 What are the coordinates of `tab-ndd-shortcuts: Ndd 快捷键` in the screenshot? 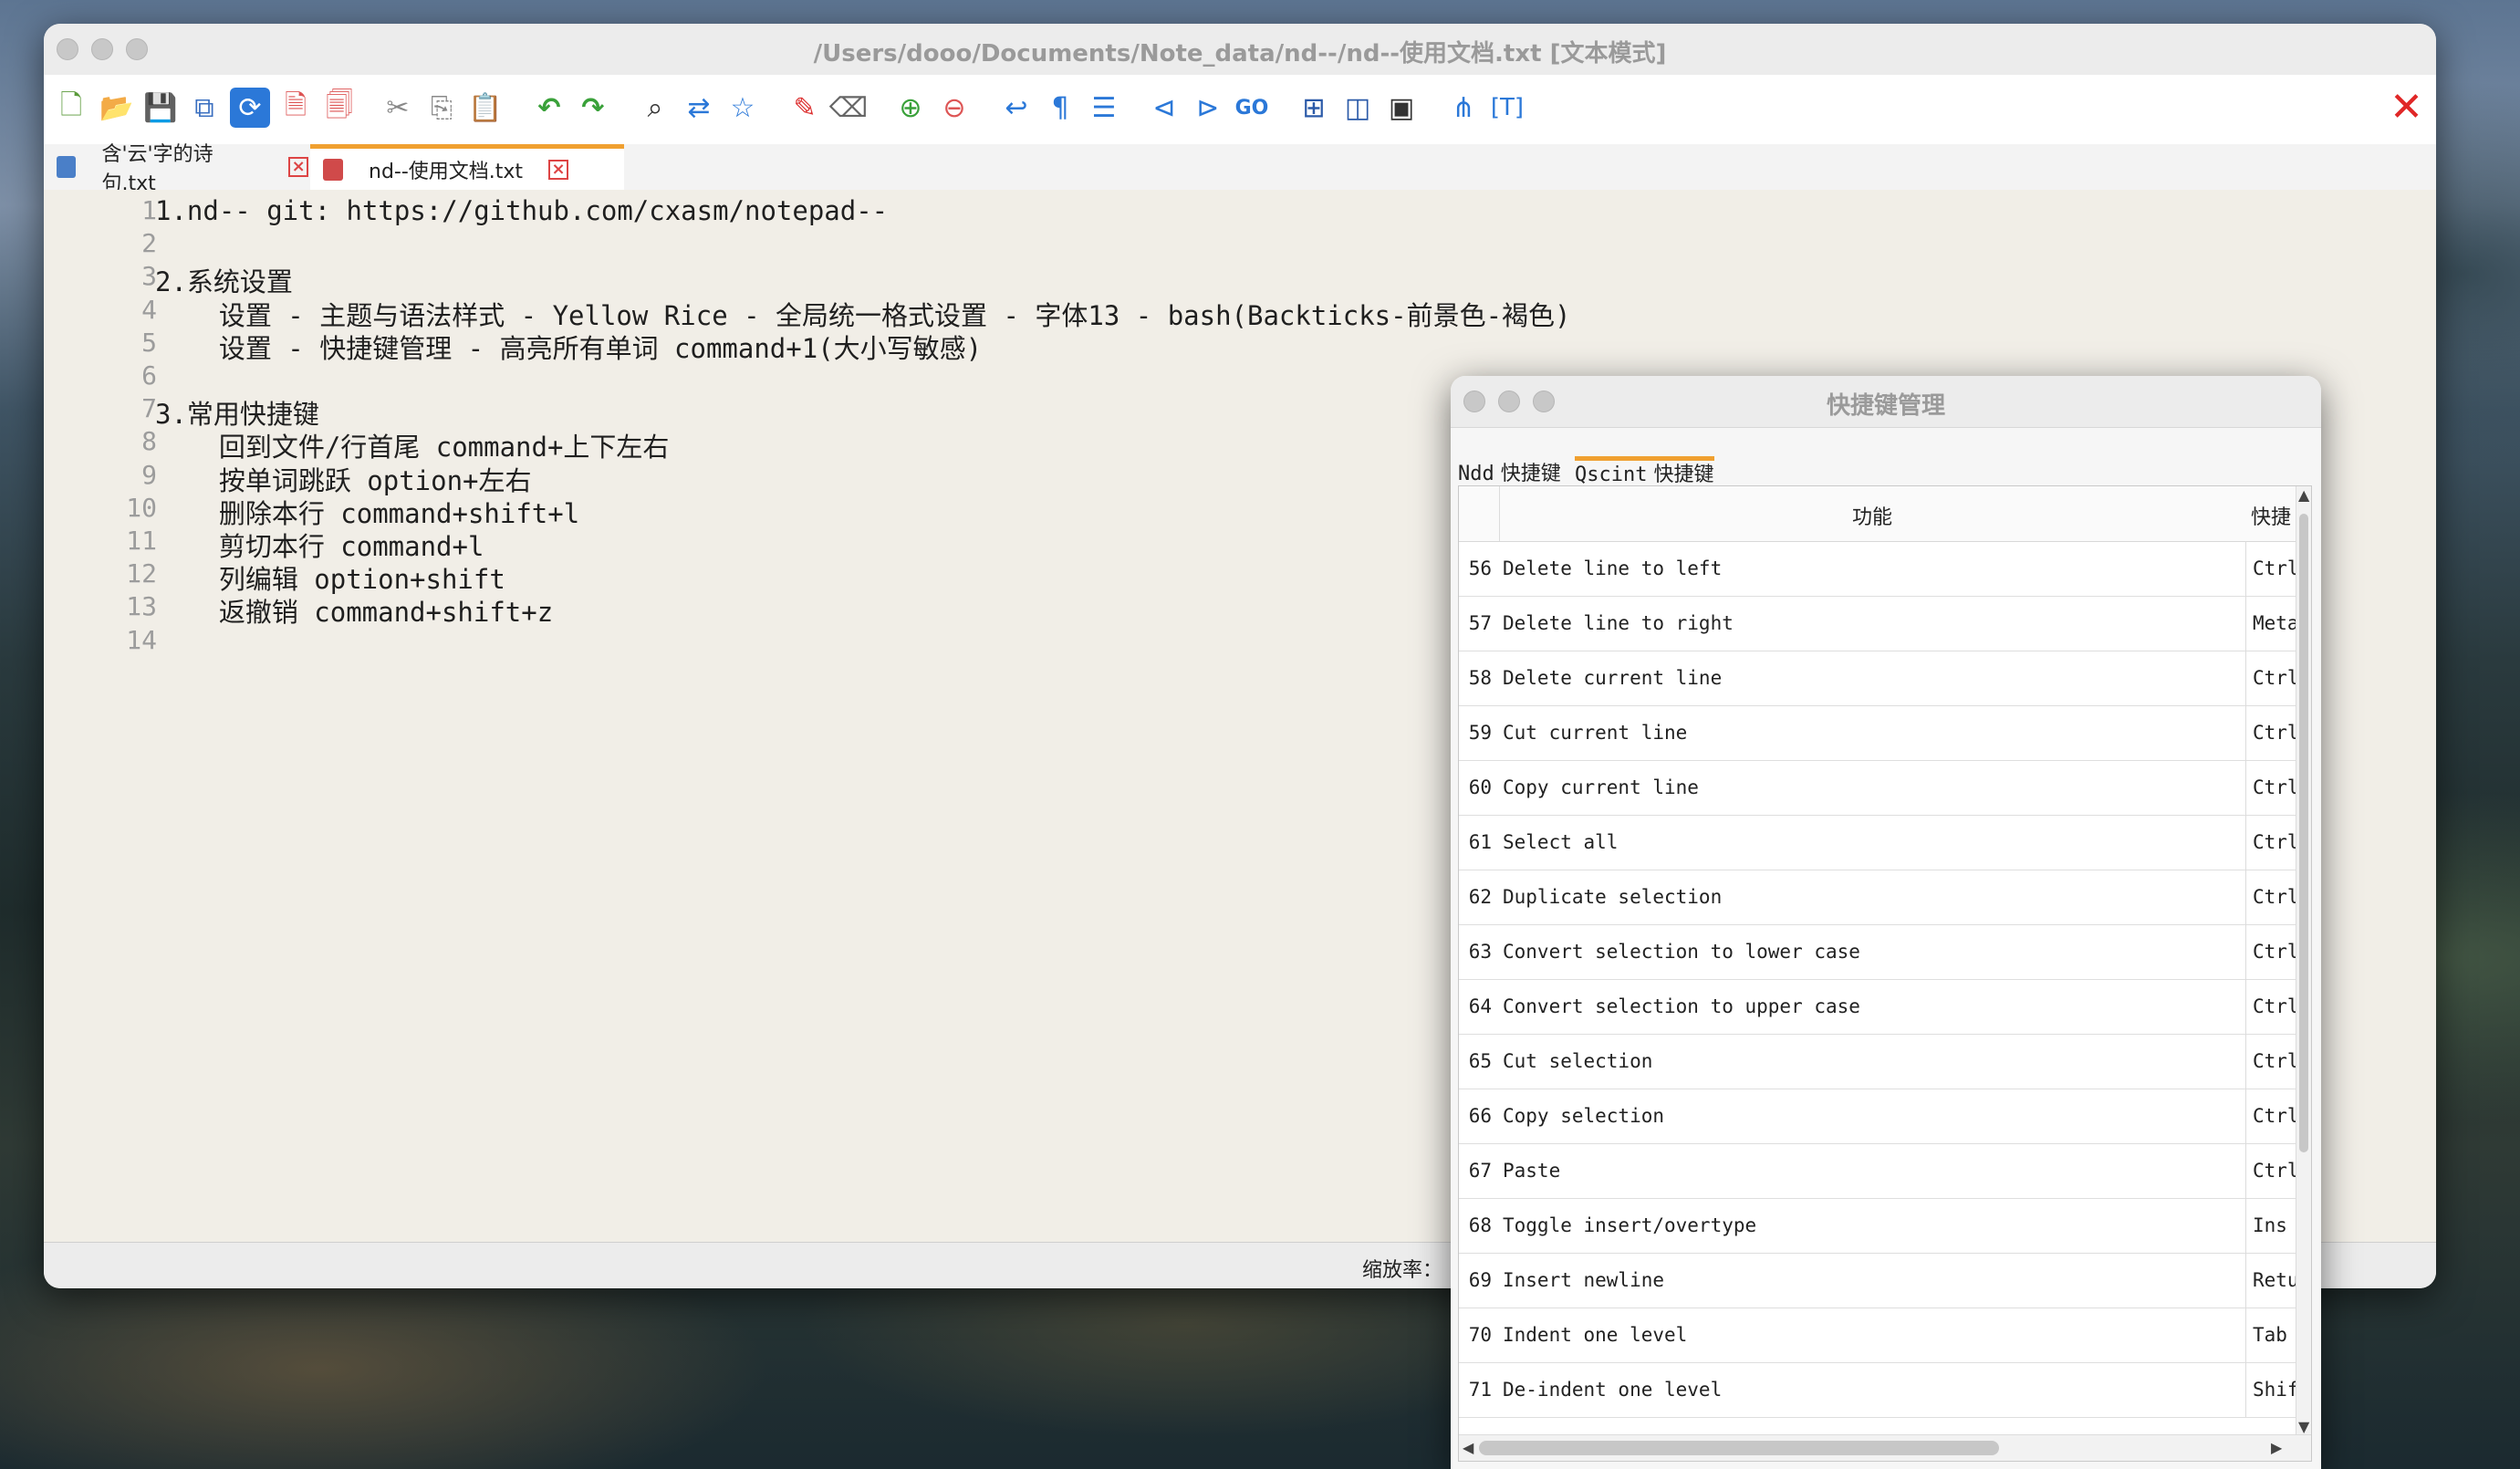 It's located at (1509, 473).